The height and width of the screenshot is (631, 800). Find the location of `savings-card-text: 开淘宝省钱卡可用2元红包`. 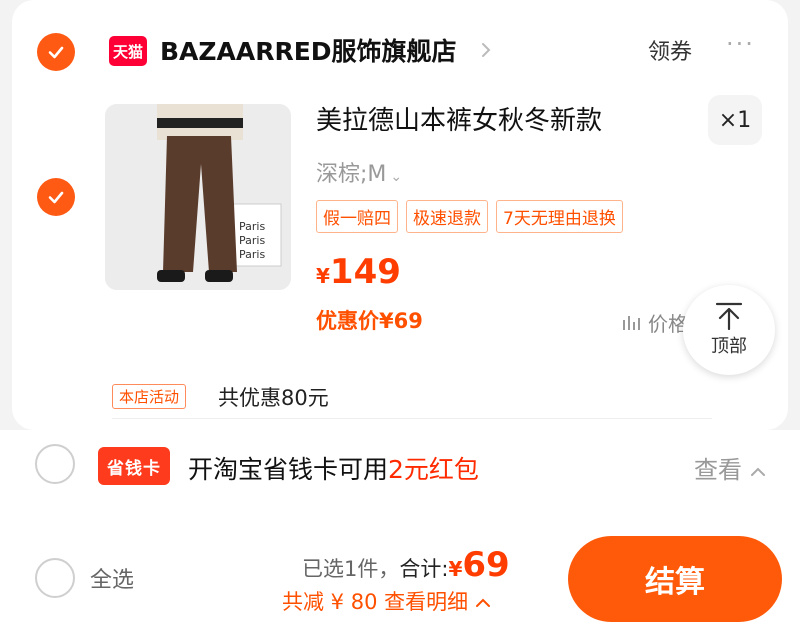

savings-card-text: 开淘宝省钱卡可用2元红包 is located at coordinates (333, 468).